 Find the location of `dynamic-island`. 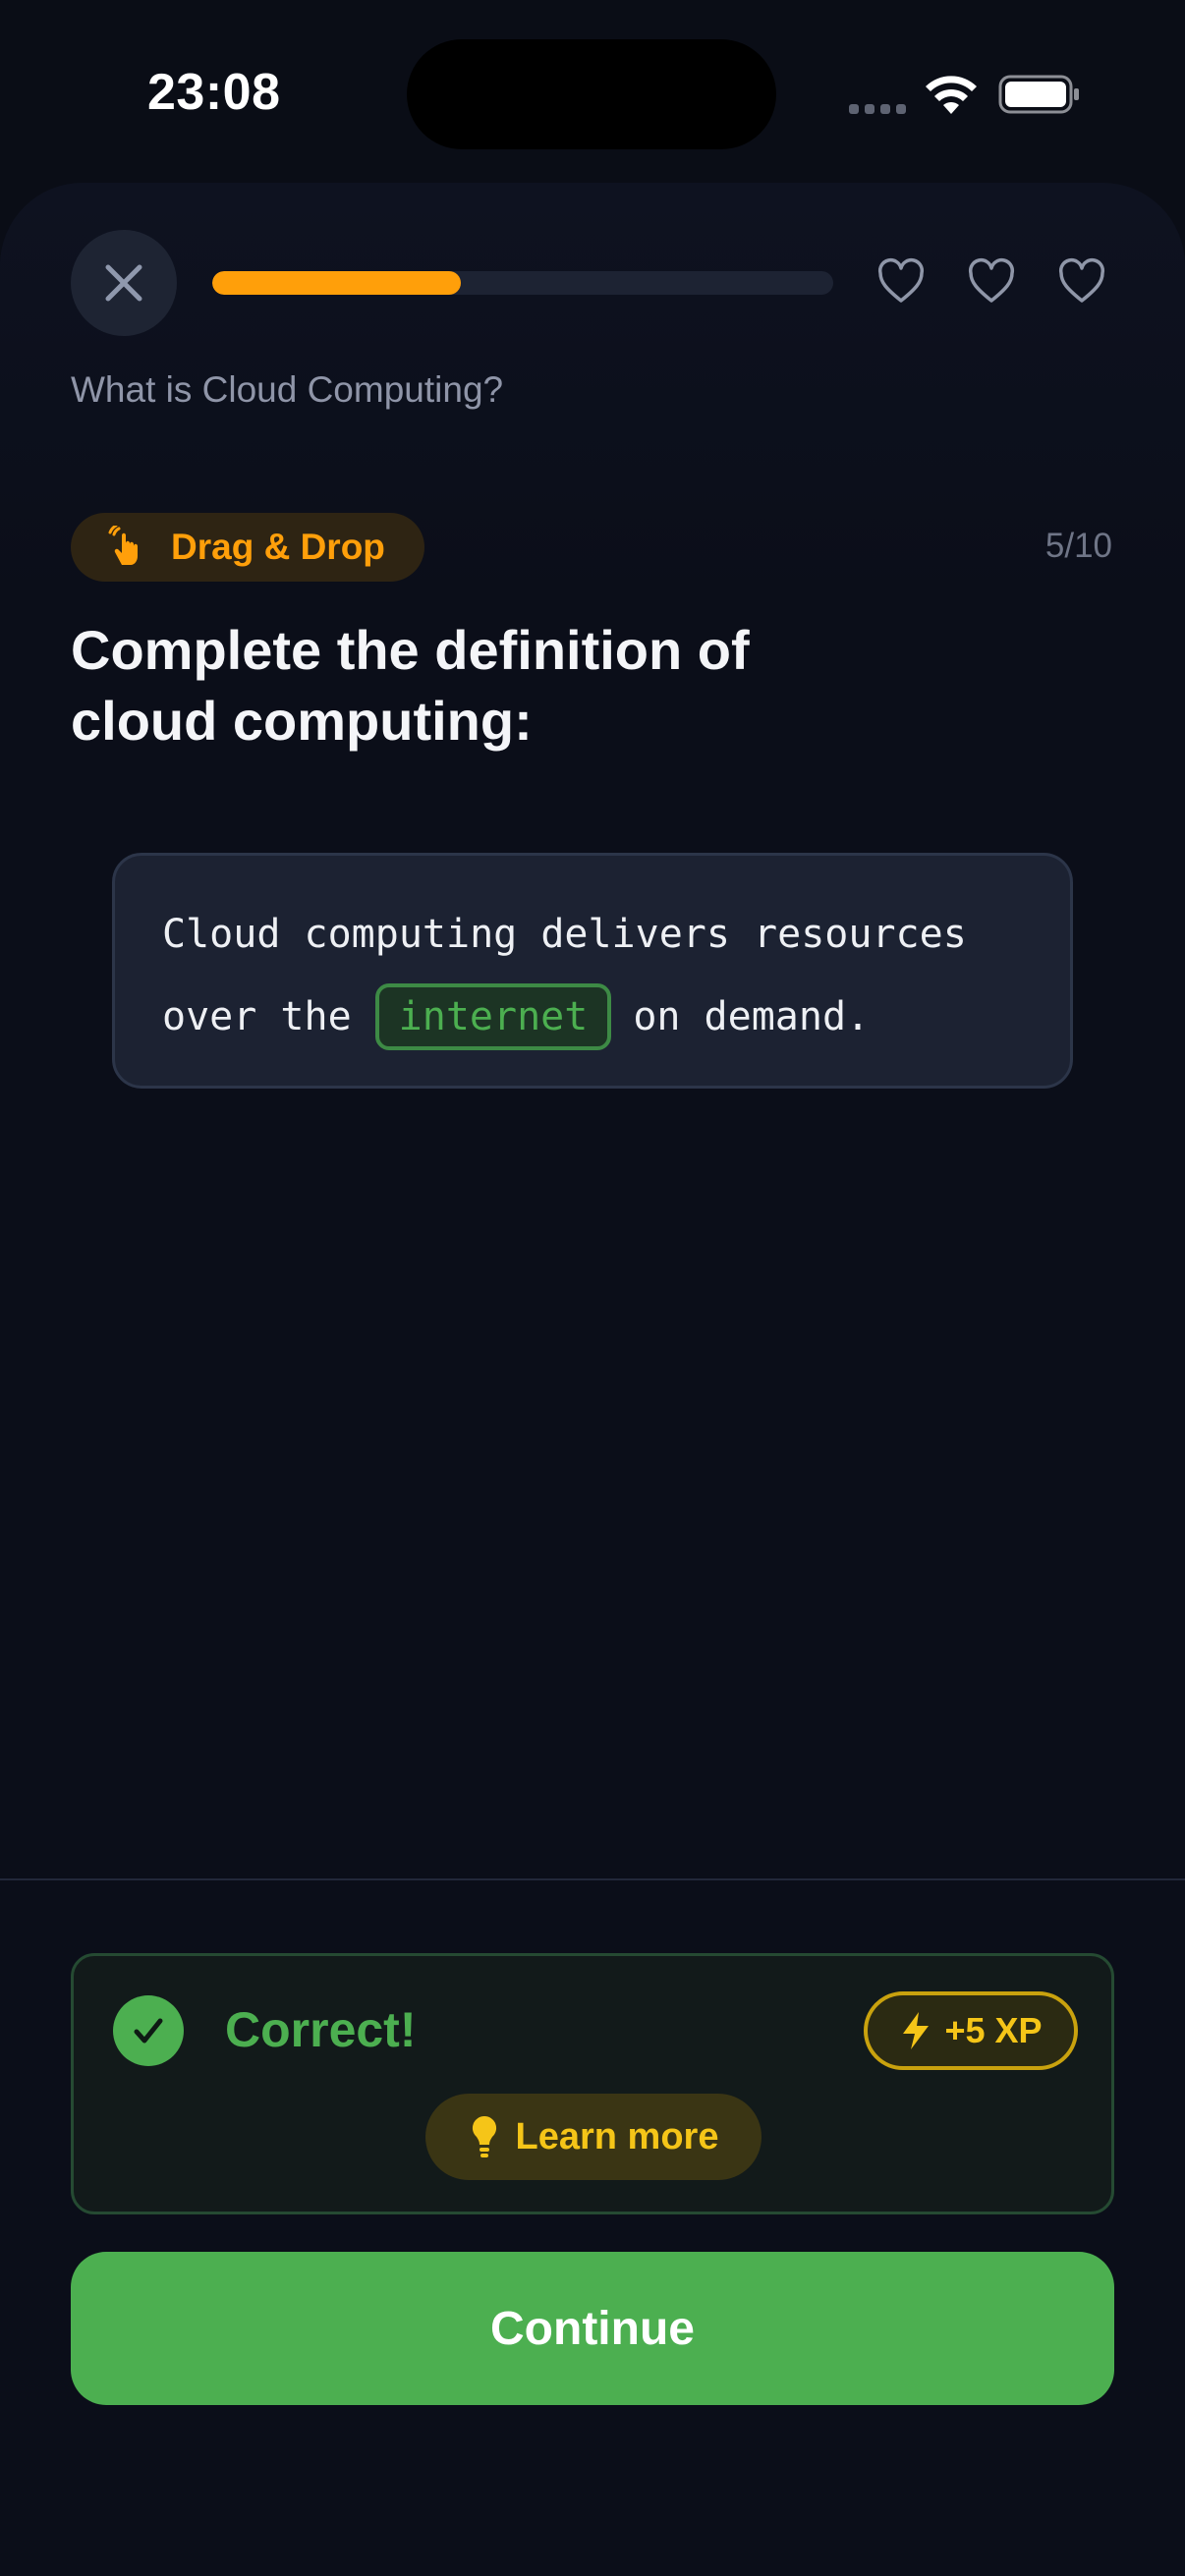

dynamic-island is located at coordinates (592, 94).